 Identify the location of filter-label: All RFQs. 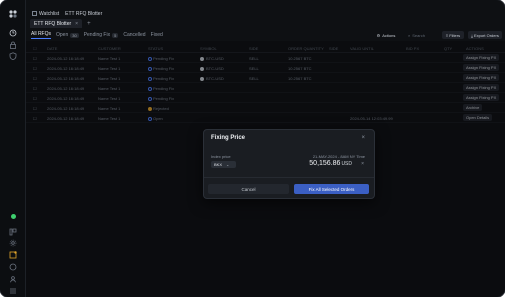
(41, 34).